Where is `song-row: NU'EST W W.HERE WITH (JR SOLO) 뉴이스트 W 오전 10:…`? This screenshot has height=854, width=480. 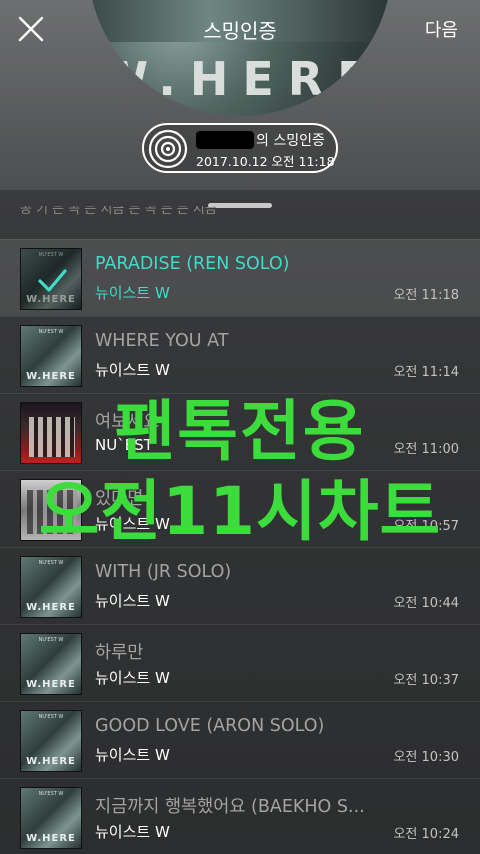 song-row: NU'EST W W.HERE WITH (JR SOLO) 뉴이스트 W 오전 10:… is located at coordinates (240, 585).